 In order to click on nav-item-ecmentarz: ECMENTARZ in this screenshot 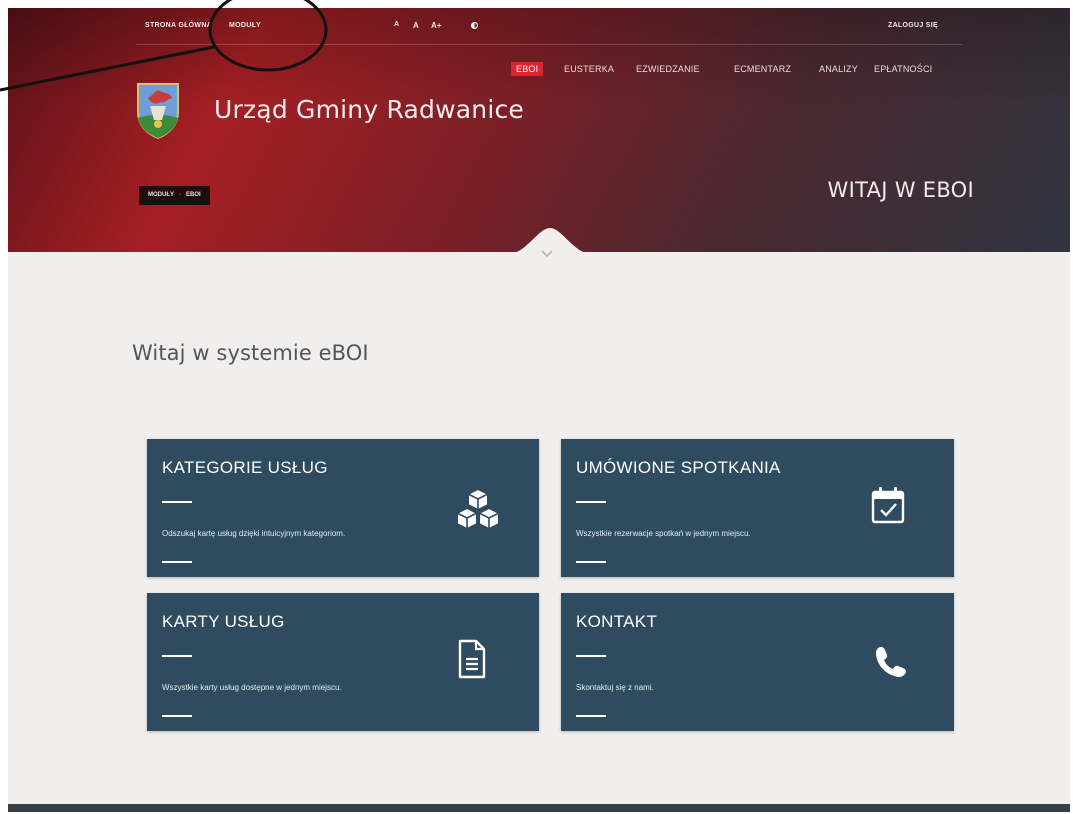, I will do `click(762, 69)`.